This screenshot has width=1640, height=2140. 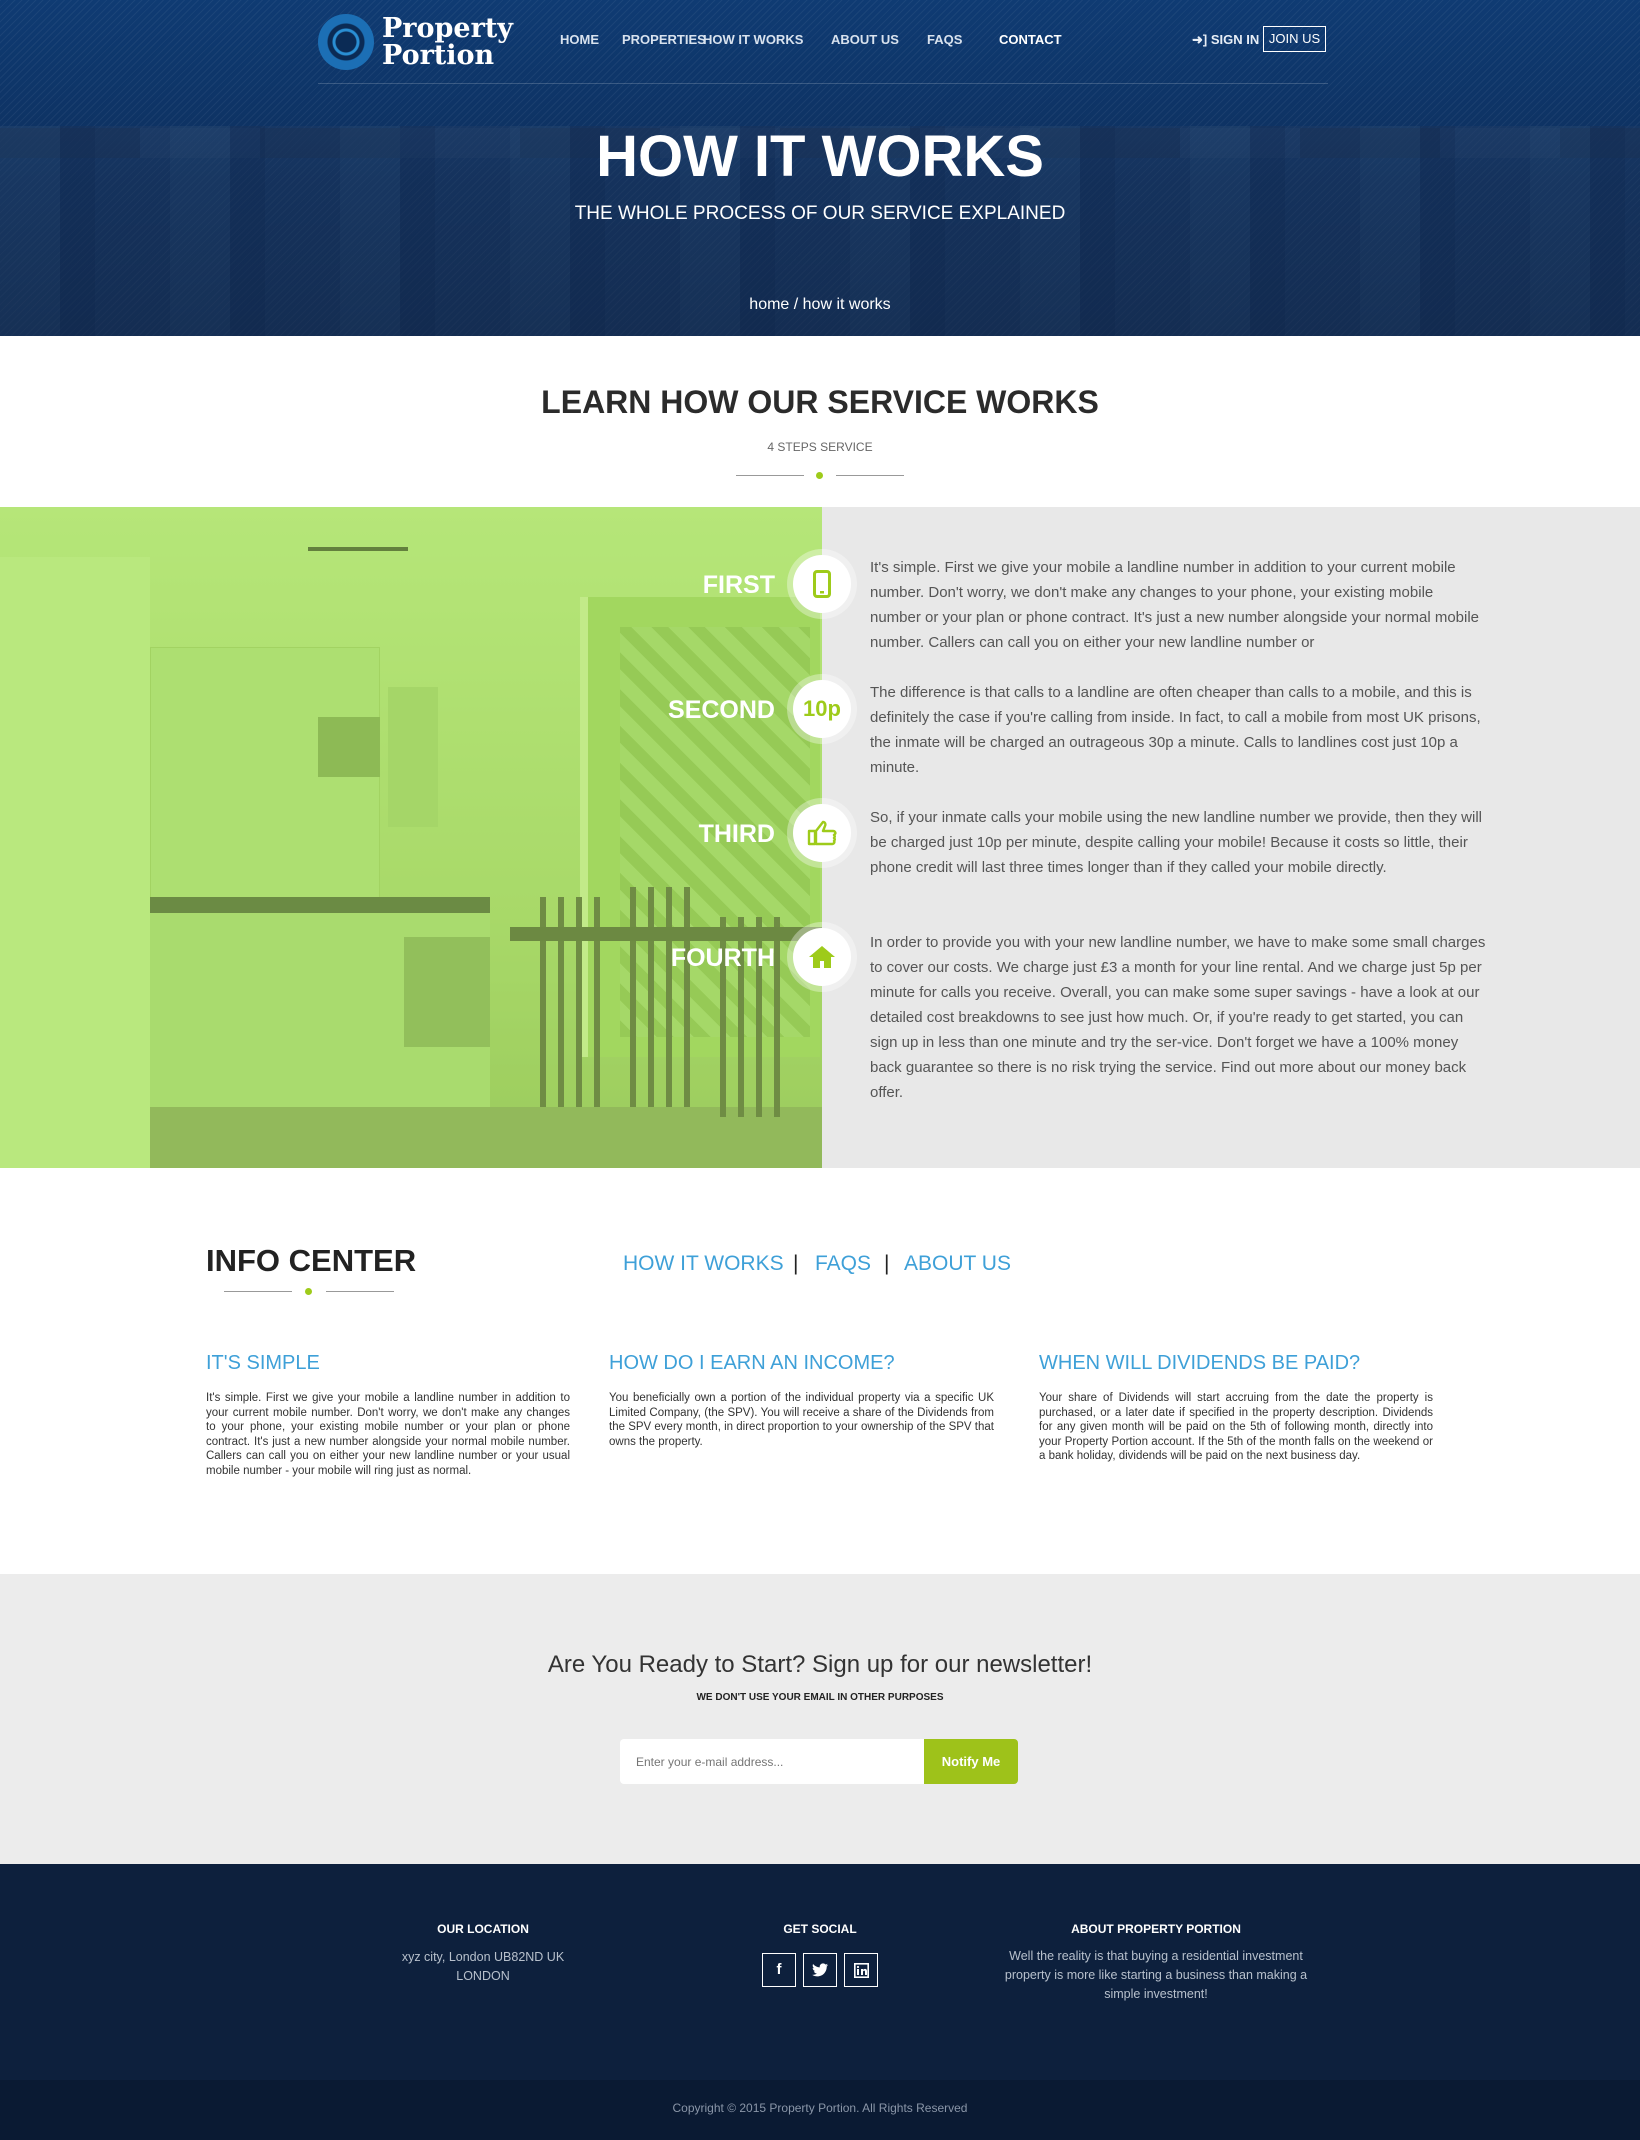 I want to click on section-divider, so click(x=820, y=475).